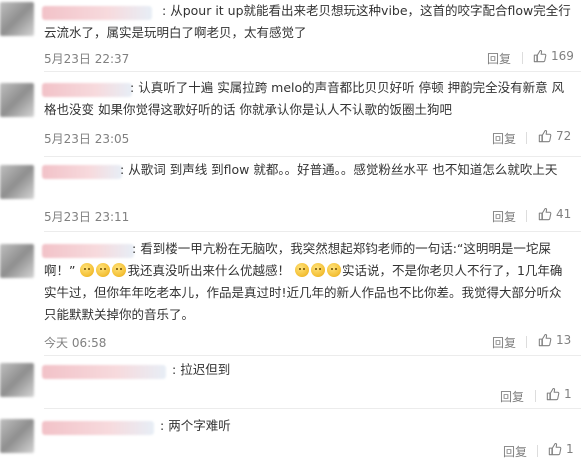 This screenshot has height=460, width=581. I want to click on like-count: 72, so click(564, 136).